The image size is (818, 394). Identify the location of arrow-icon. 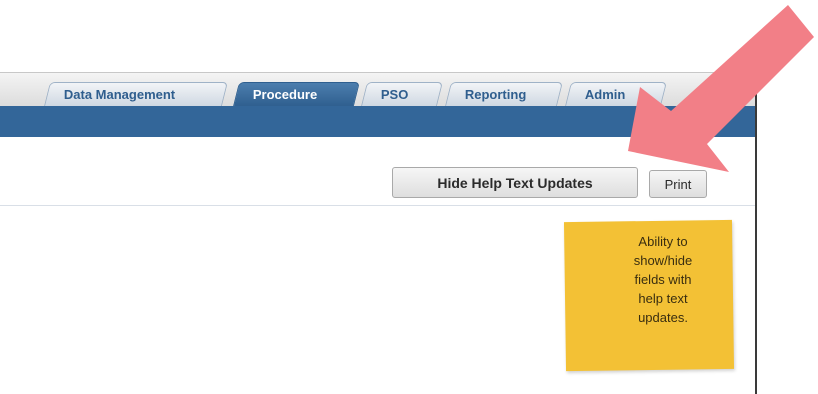
(721, 88).